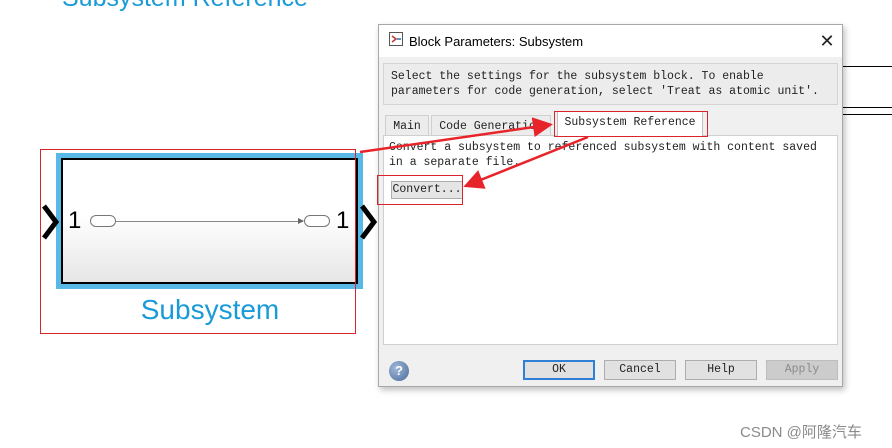 Image resolution: width=892 pixels, height=448 pixels. I want to click on annotation-arrows, so click(474, 153).